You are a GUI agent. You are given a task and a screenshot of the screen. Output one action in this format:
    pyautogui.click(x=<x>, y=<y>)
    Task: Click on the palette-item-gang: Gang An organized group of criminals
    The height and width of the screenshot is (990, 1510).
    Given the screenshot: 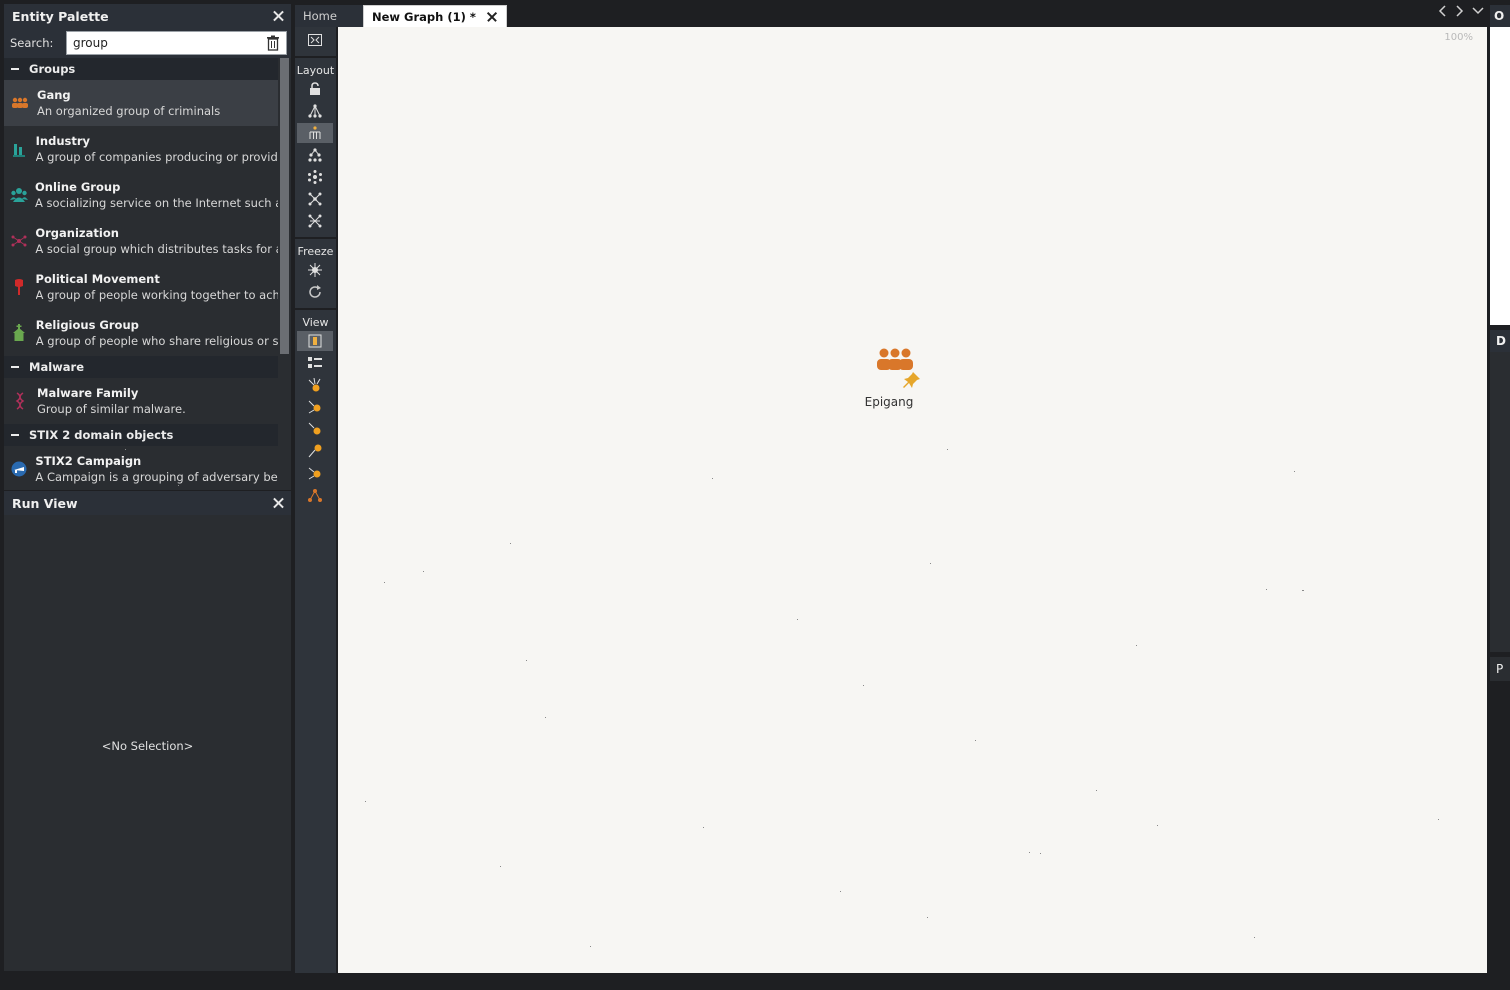 What is the action you would take?
    pyautogui.click(x=141, y=103)
    